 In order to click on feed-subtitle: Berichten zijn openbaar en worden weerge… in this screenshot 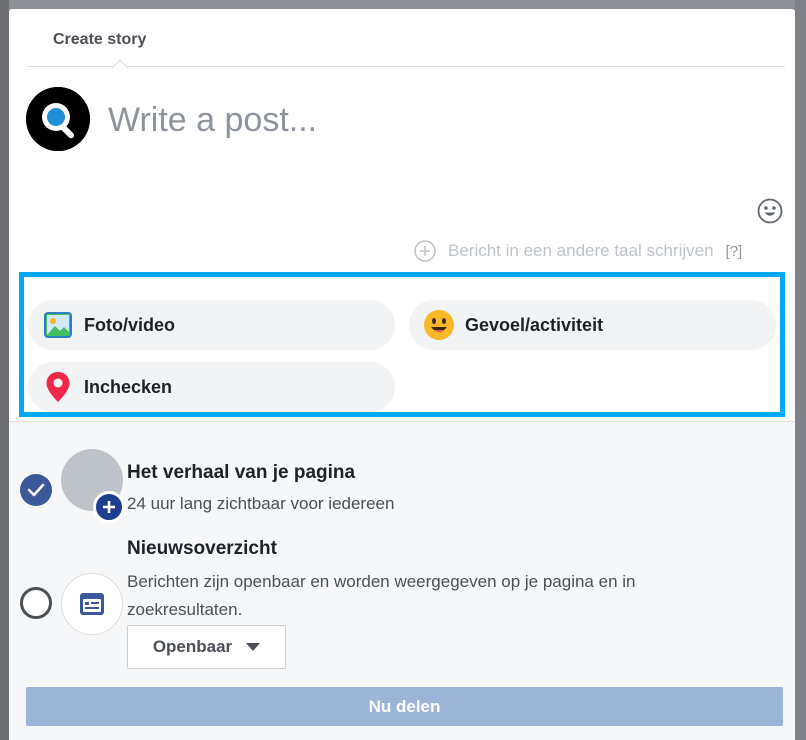, I will do `click(381, 595)`.